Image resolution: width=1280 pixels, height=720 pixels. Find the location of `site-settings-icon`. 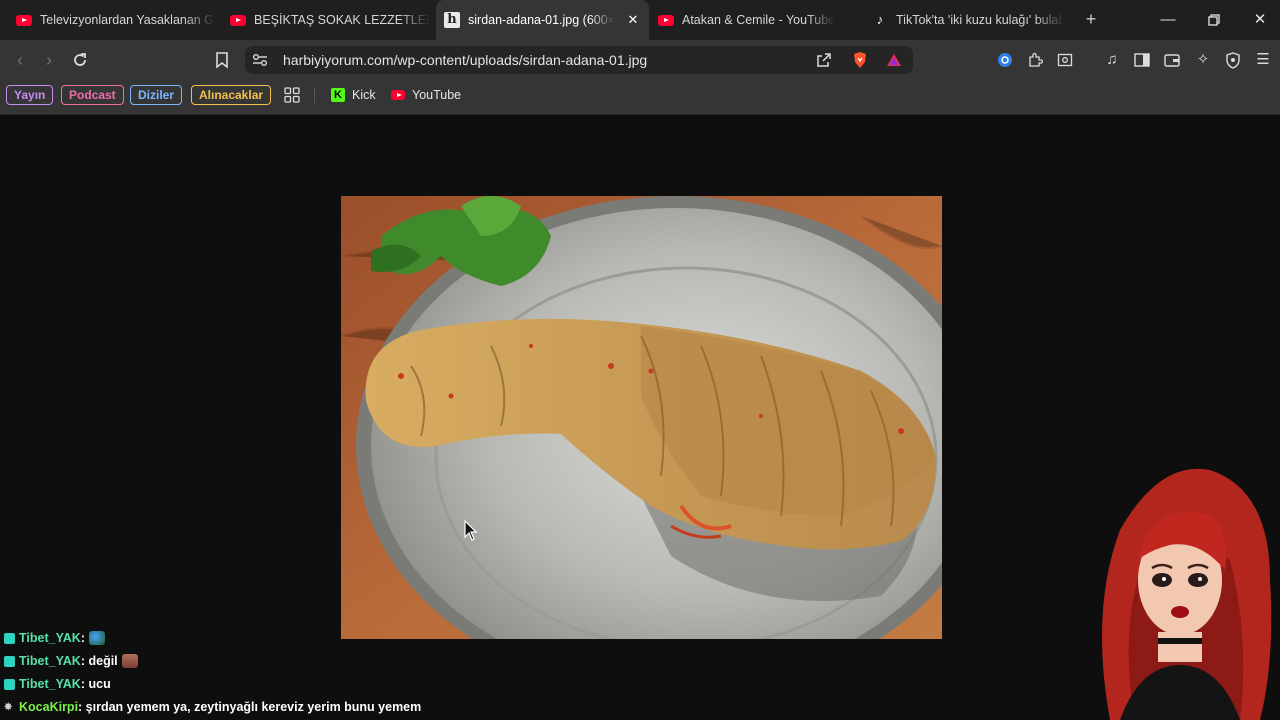

site-settings-icon is located at coordinates (260, 60).